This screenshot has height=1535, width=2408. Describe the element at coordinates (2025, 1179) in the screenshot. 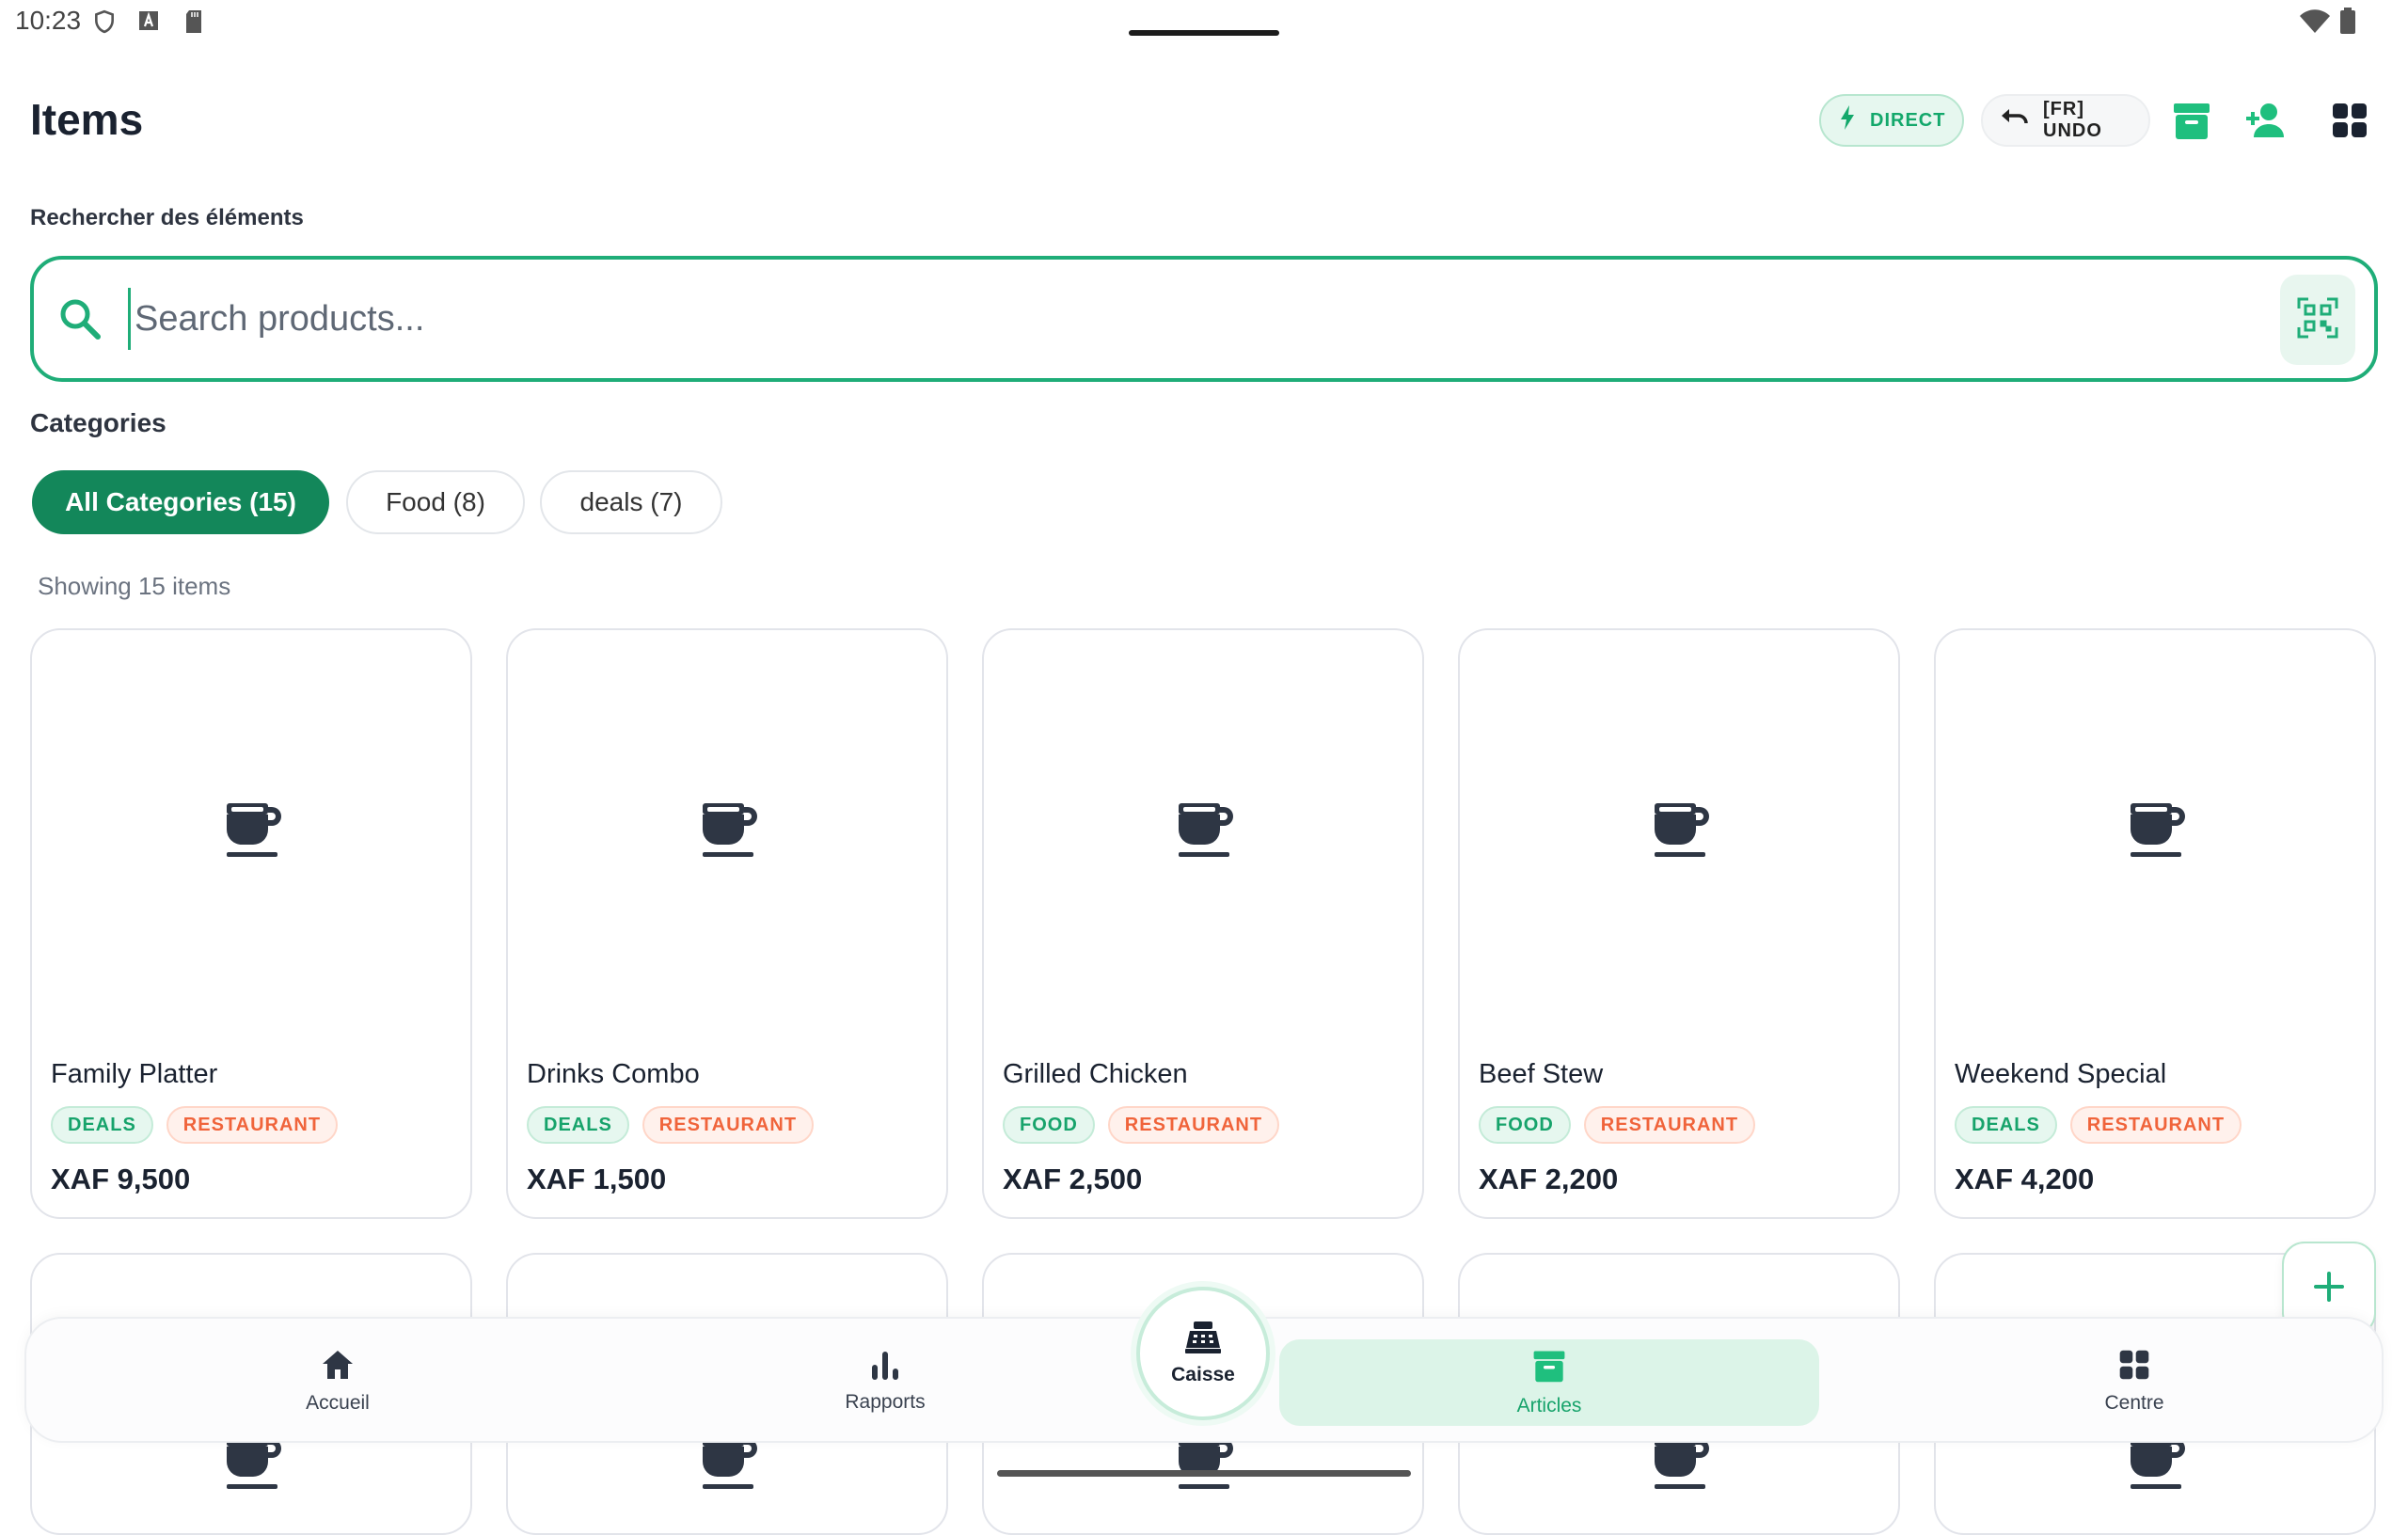

I see `product-price: XAF 4,200` at that location.